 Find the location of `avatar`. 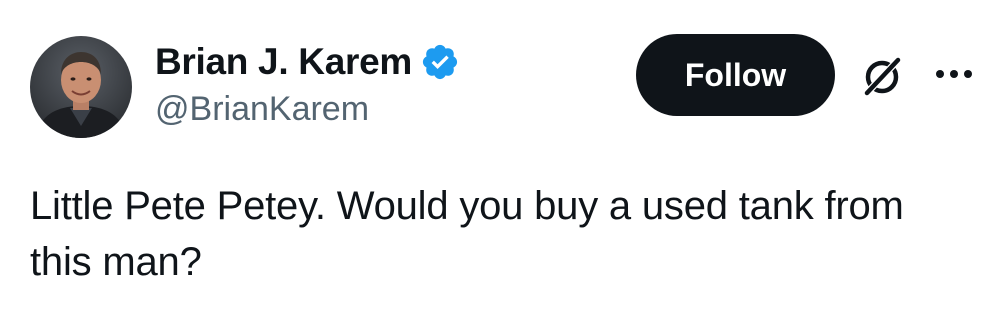

avatar is located at coordinates (81, 87).